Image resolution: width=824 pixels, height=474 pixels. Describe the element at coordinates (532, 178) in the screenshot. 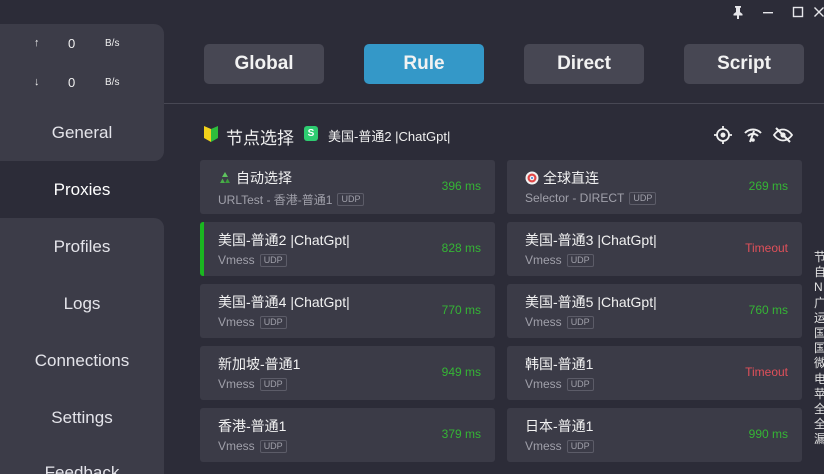

I see `target-icon` at that location.